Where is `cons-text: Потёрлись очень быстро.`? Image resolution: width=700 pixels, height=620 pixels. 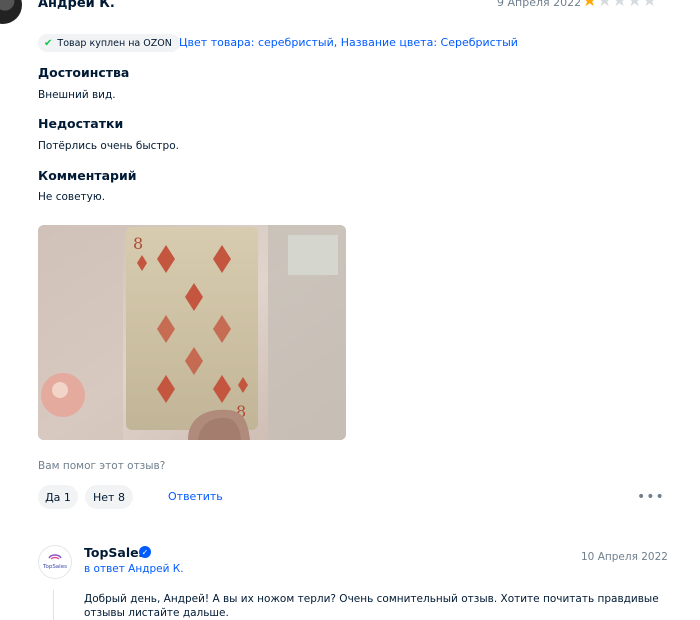 cons-text: Потёрлись очень быстро. is located at coordinates (108, 146).